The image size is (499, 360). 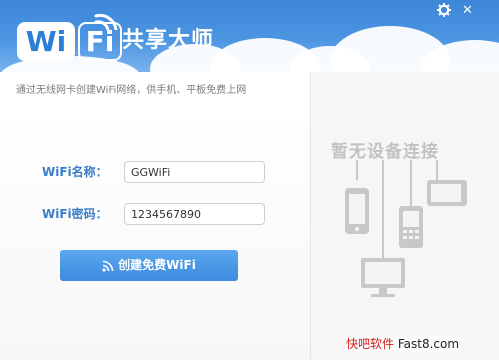 What do you see at coordinates (131, 90) in the screenshot?
I see `subtitle-text: 通过无线网卡创建WiFi网络，供手机、平板免费上网` at bounding box center [131, 90].